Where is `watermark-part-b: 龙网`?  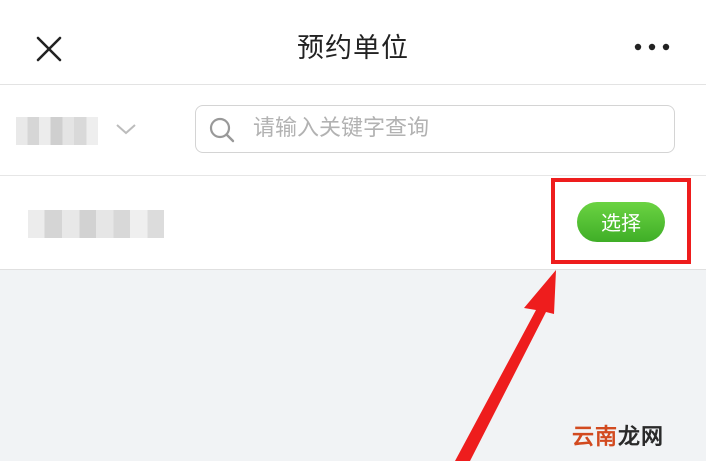 watermark-part-b: 龙网 is located at coordinates (641, 437).